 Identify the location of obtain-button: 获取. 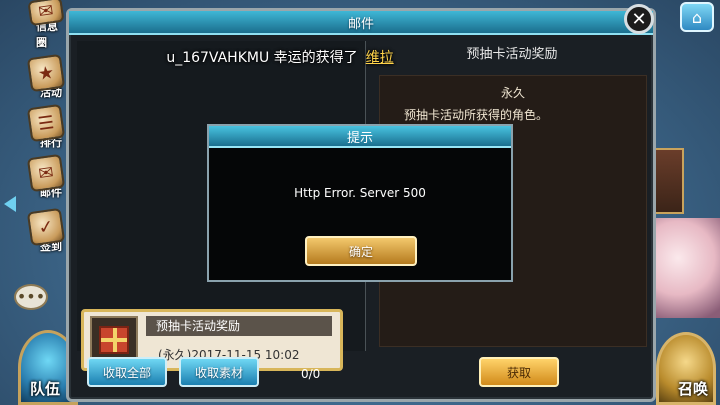
(519, 372).